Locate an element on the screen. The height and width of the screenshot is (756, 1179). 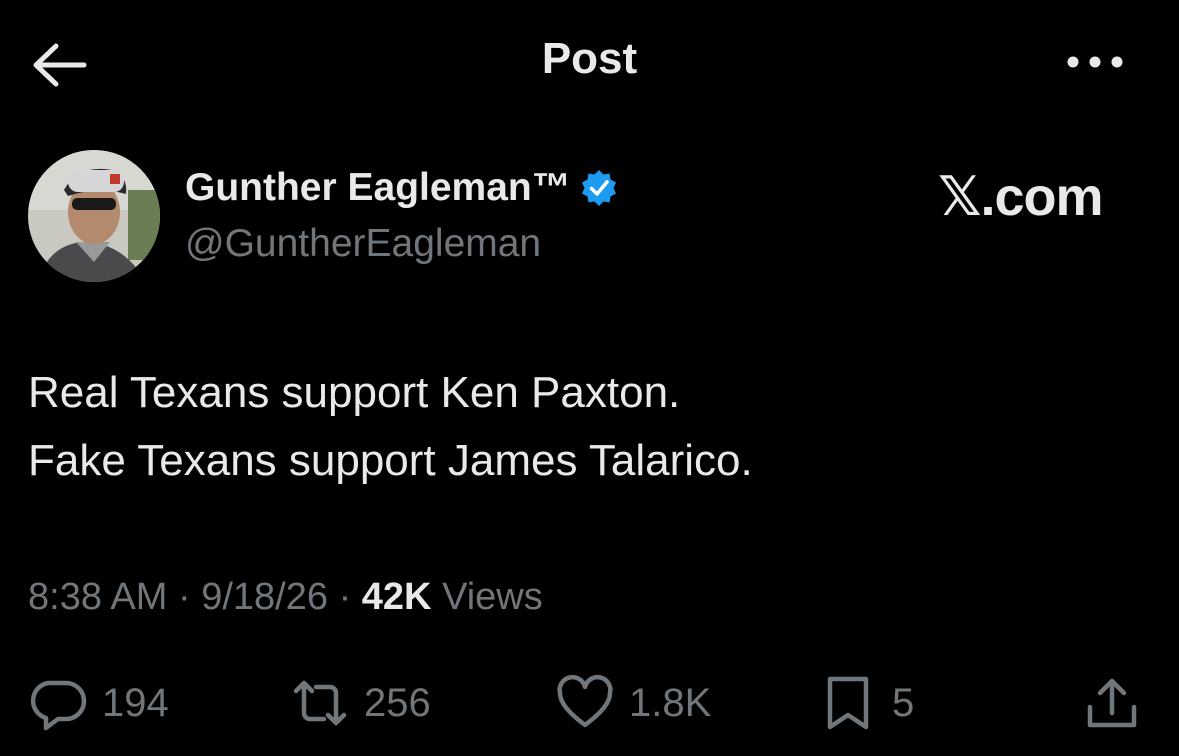
repost-icon is located at coordinates (320, 703).